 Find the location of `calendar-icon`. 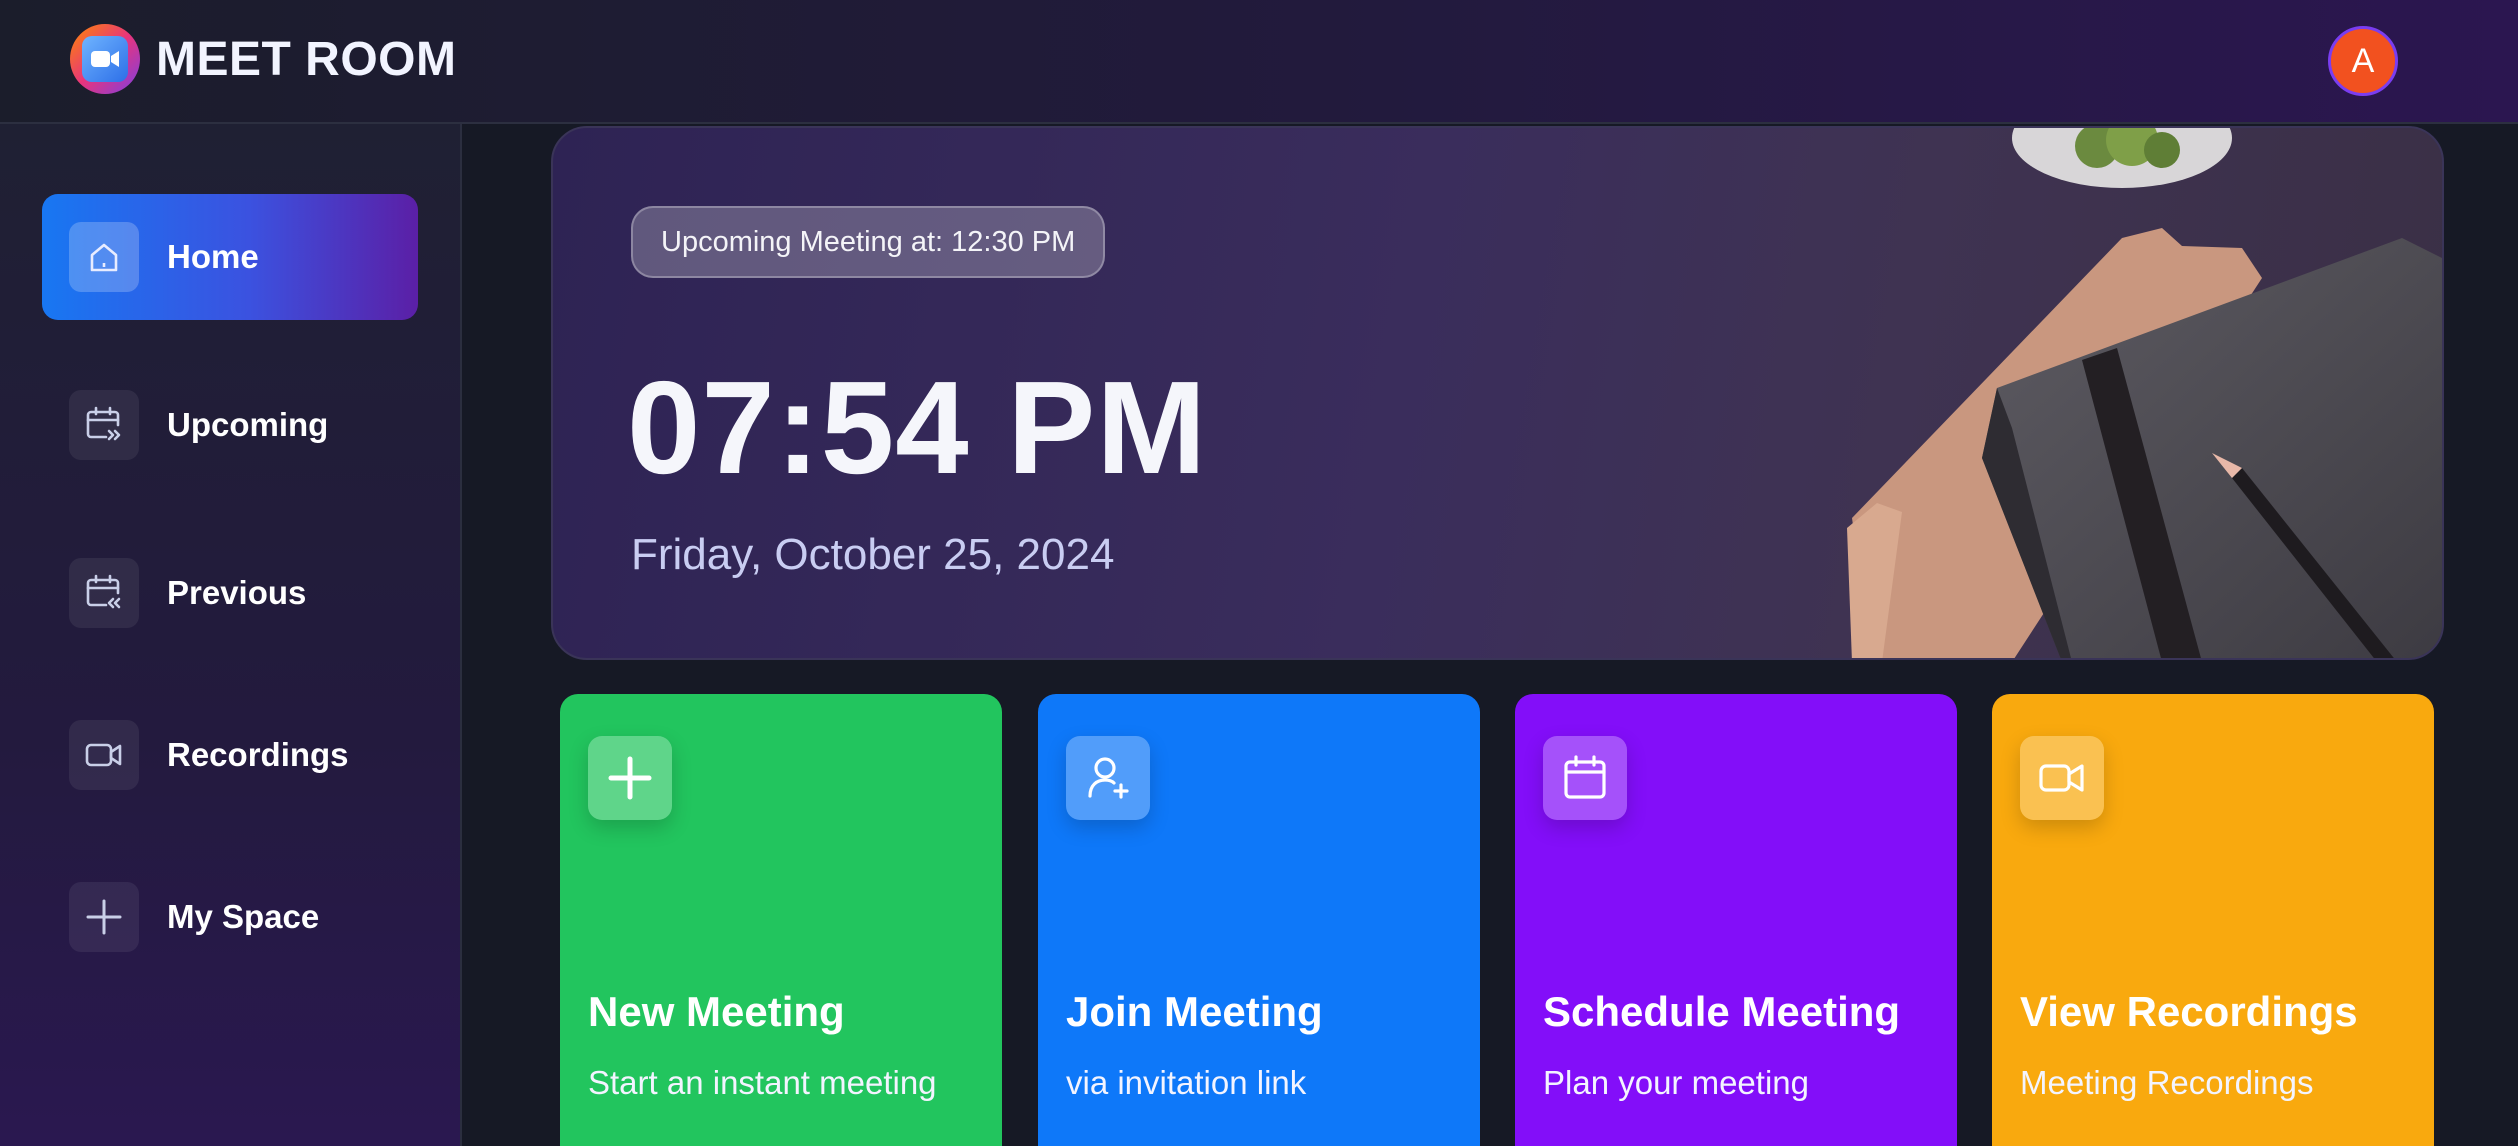

calendar-icon is located at coordinates (1585, 778).